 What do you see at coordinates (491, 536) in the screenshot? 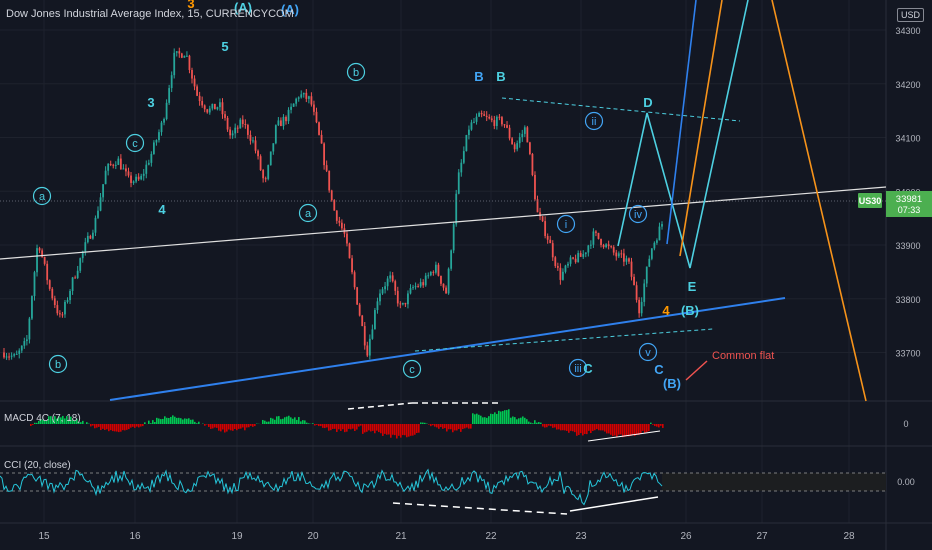
I see `time-tick-label: 22` at bounding box center [491, 536].